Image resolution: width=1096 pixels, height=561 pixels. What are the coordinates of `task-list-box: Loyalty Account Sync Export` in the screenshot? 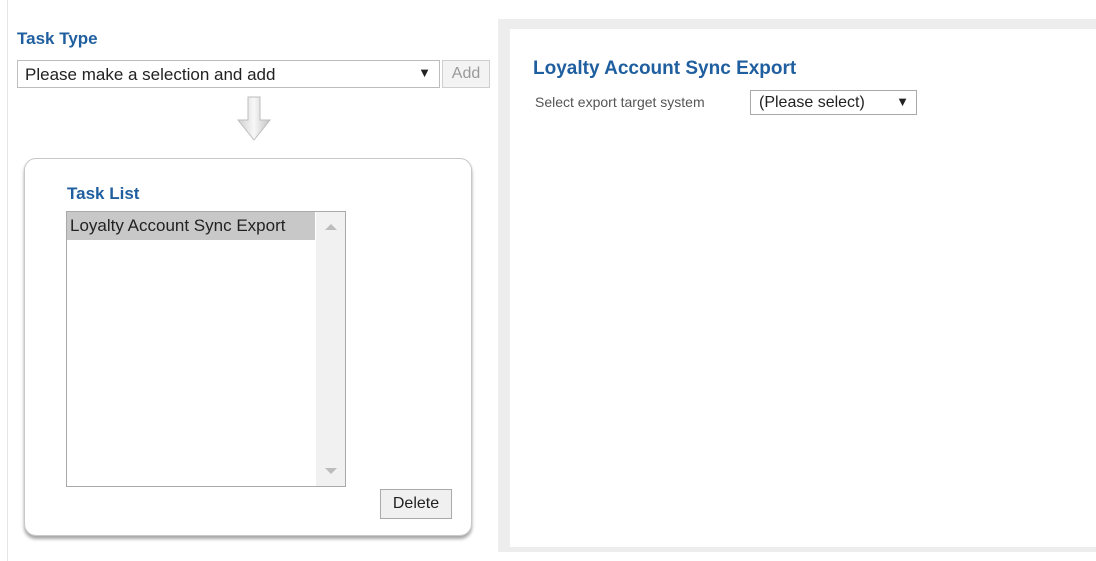 It's located at (206, 349).